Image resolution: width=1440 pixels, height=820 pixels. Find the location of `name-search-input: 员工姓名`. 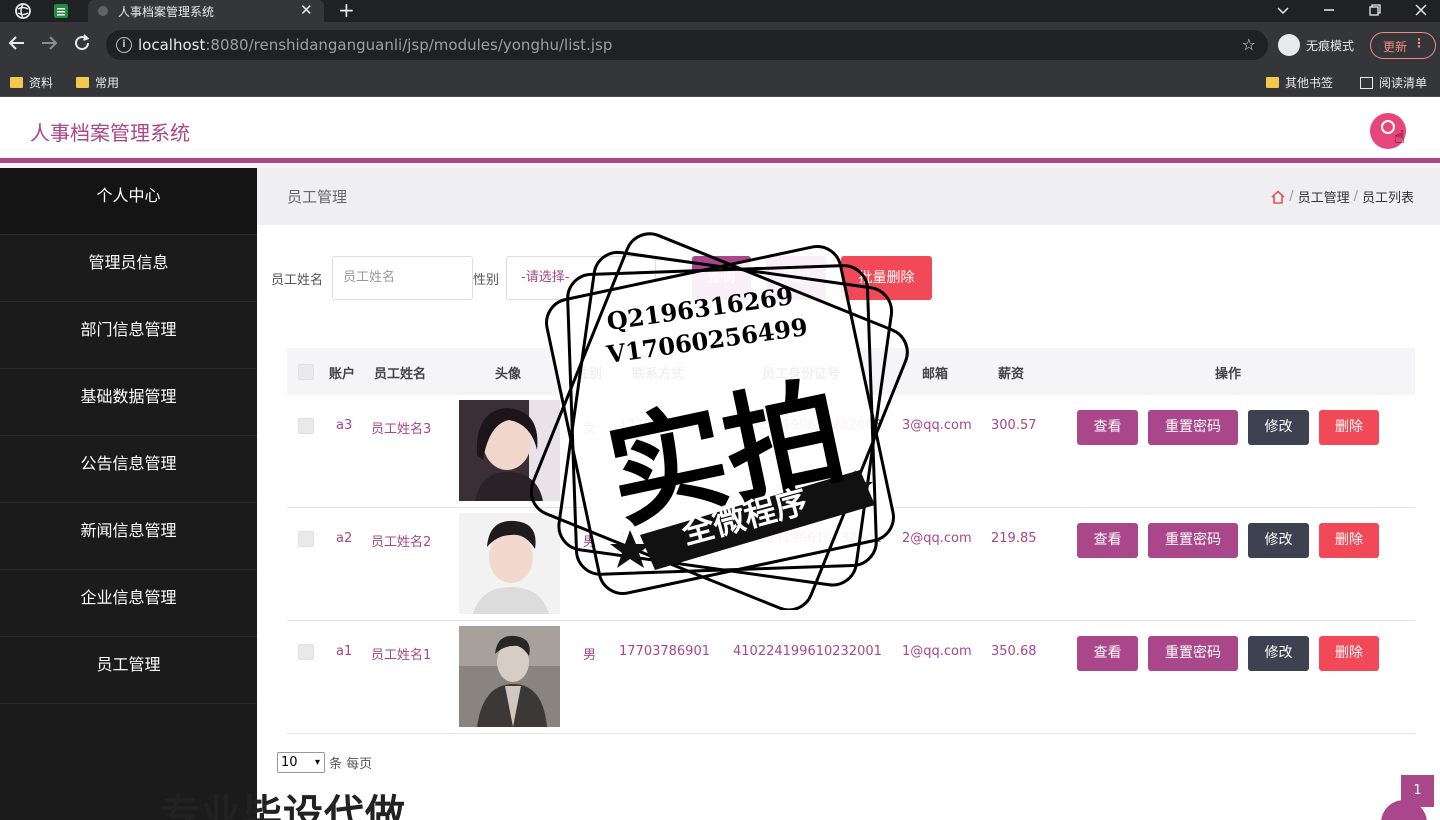

name-search-input: 员工姓名 is located at coordinates (402, 278).